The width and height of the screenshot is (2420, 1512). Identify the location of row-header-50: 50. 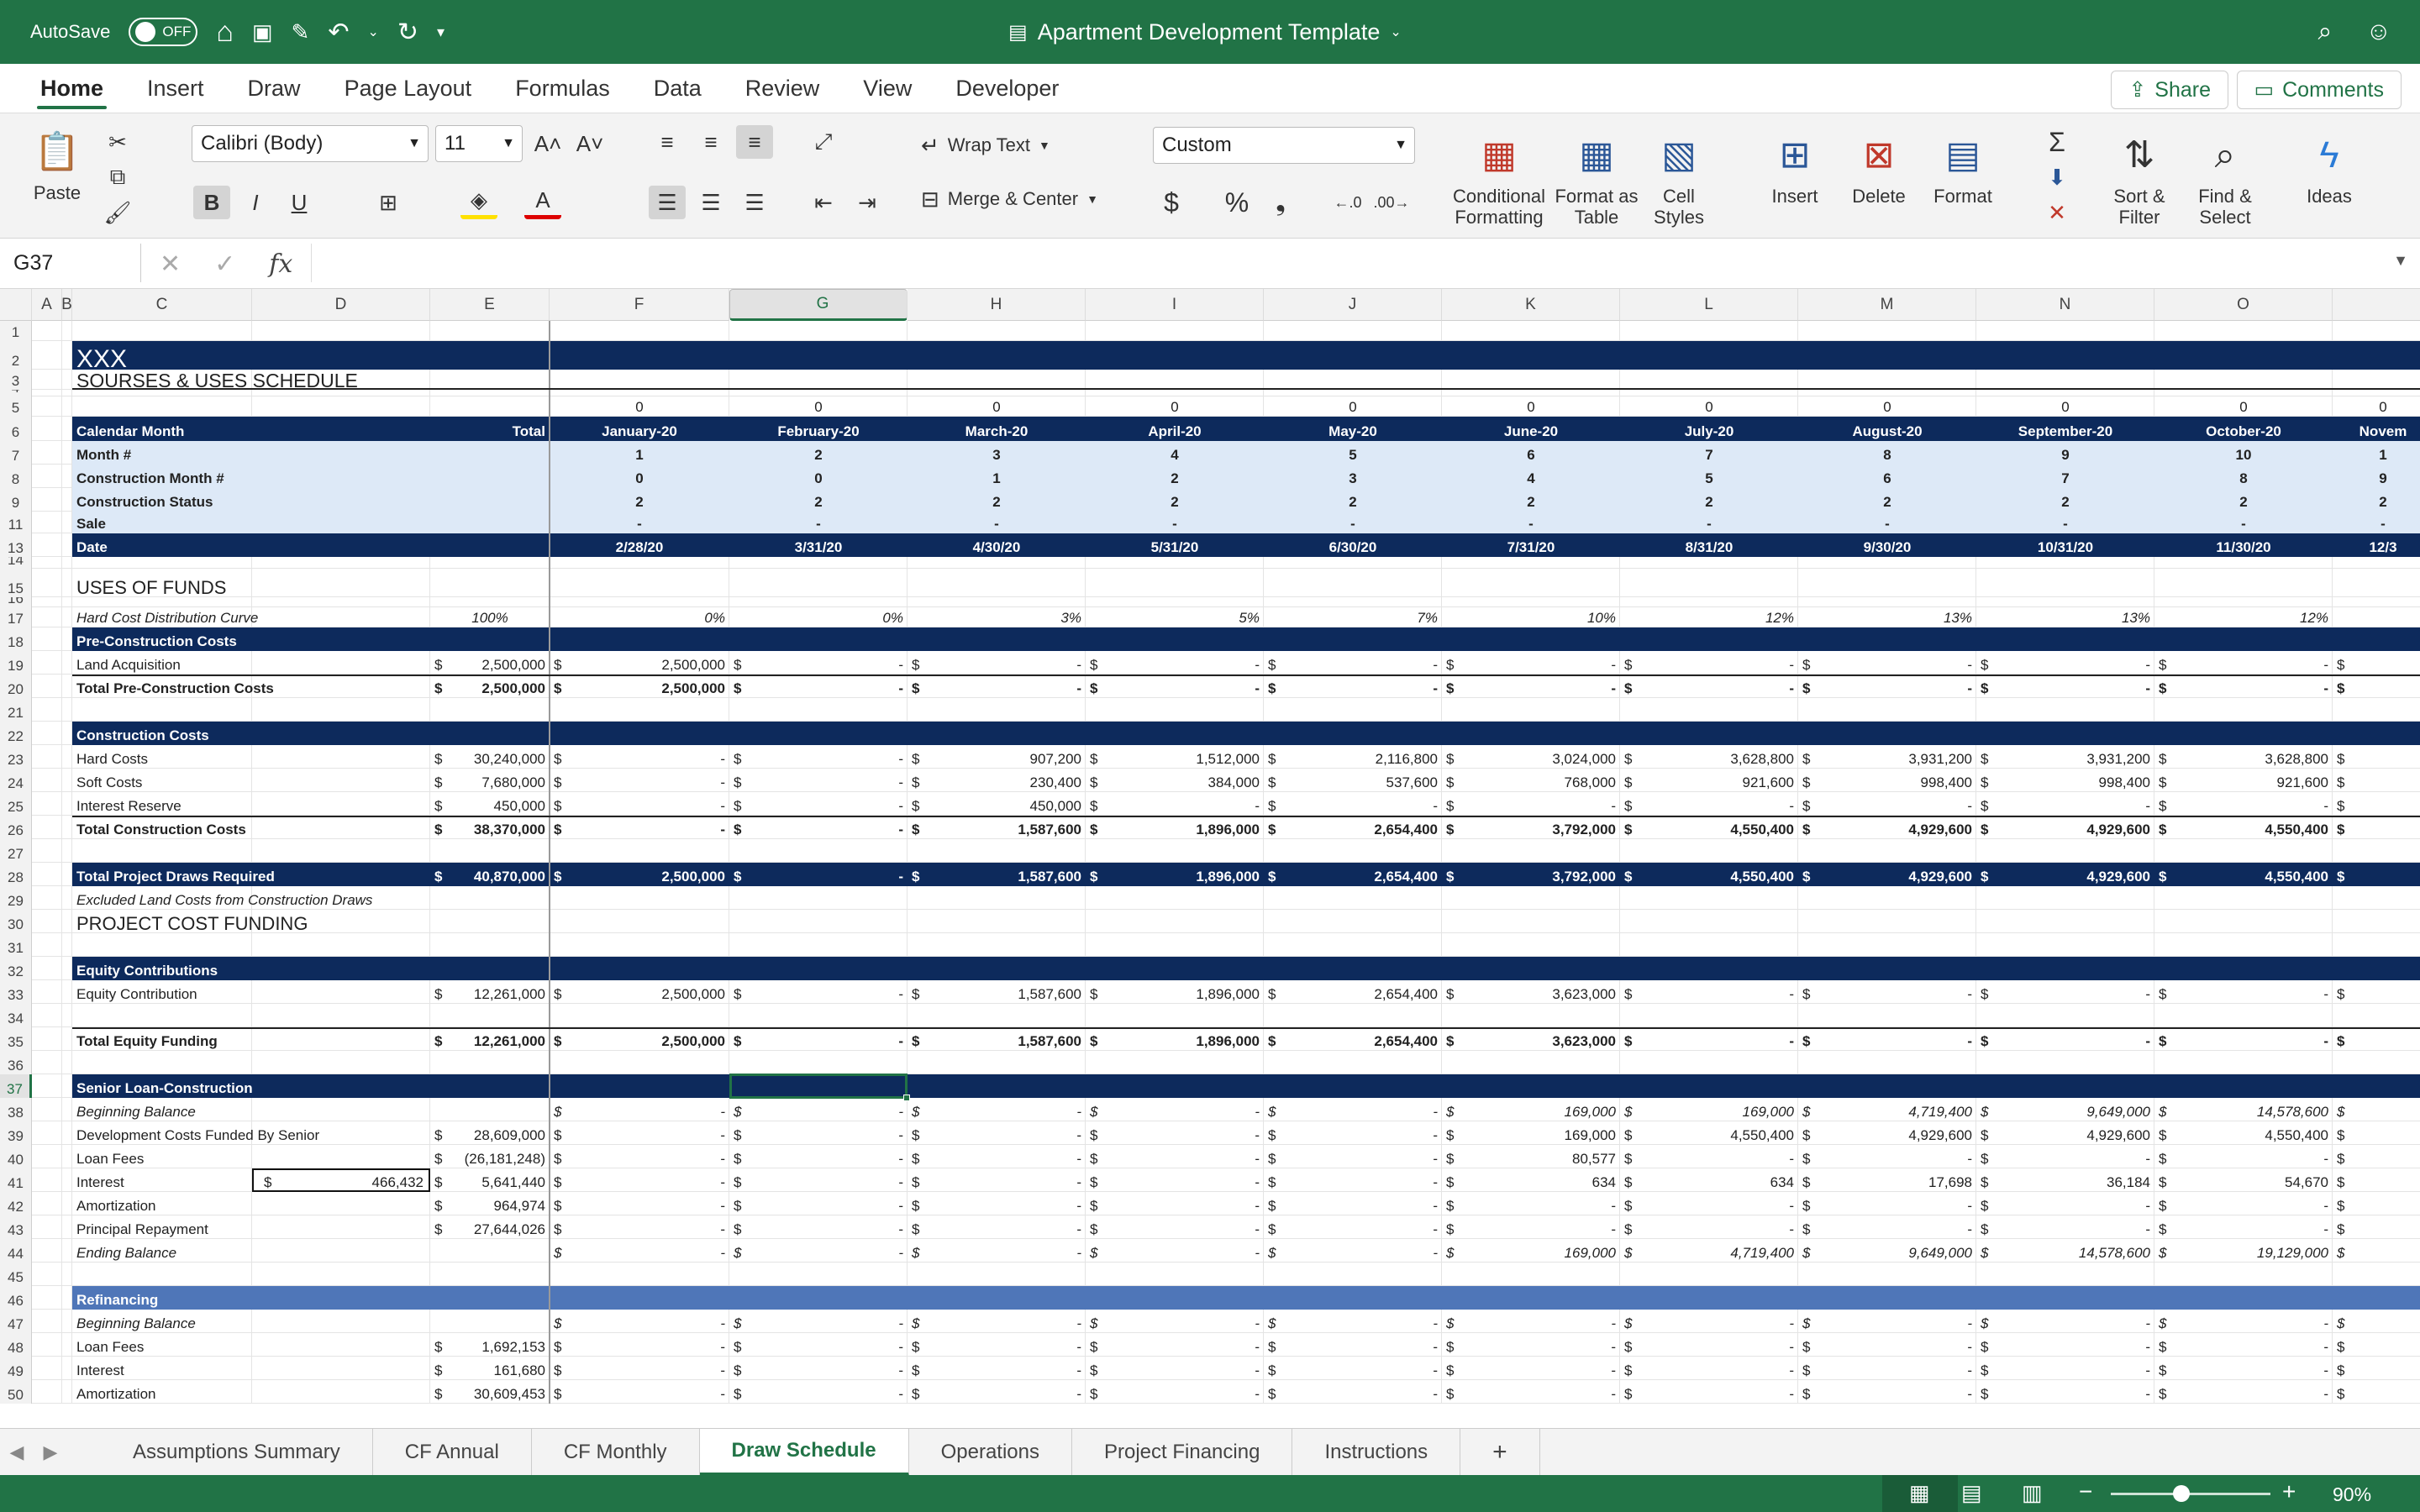
(16, 1392).